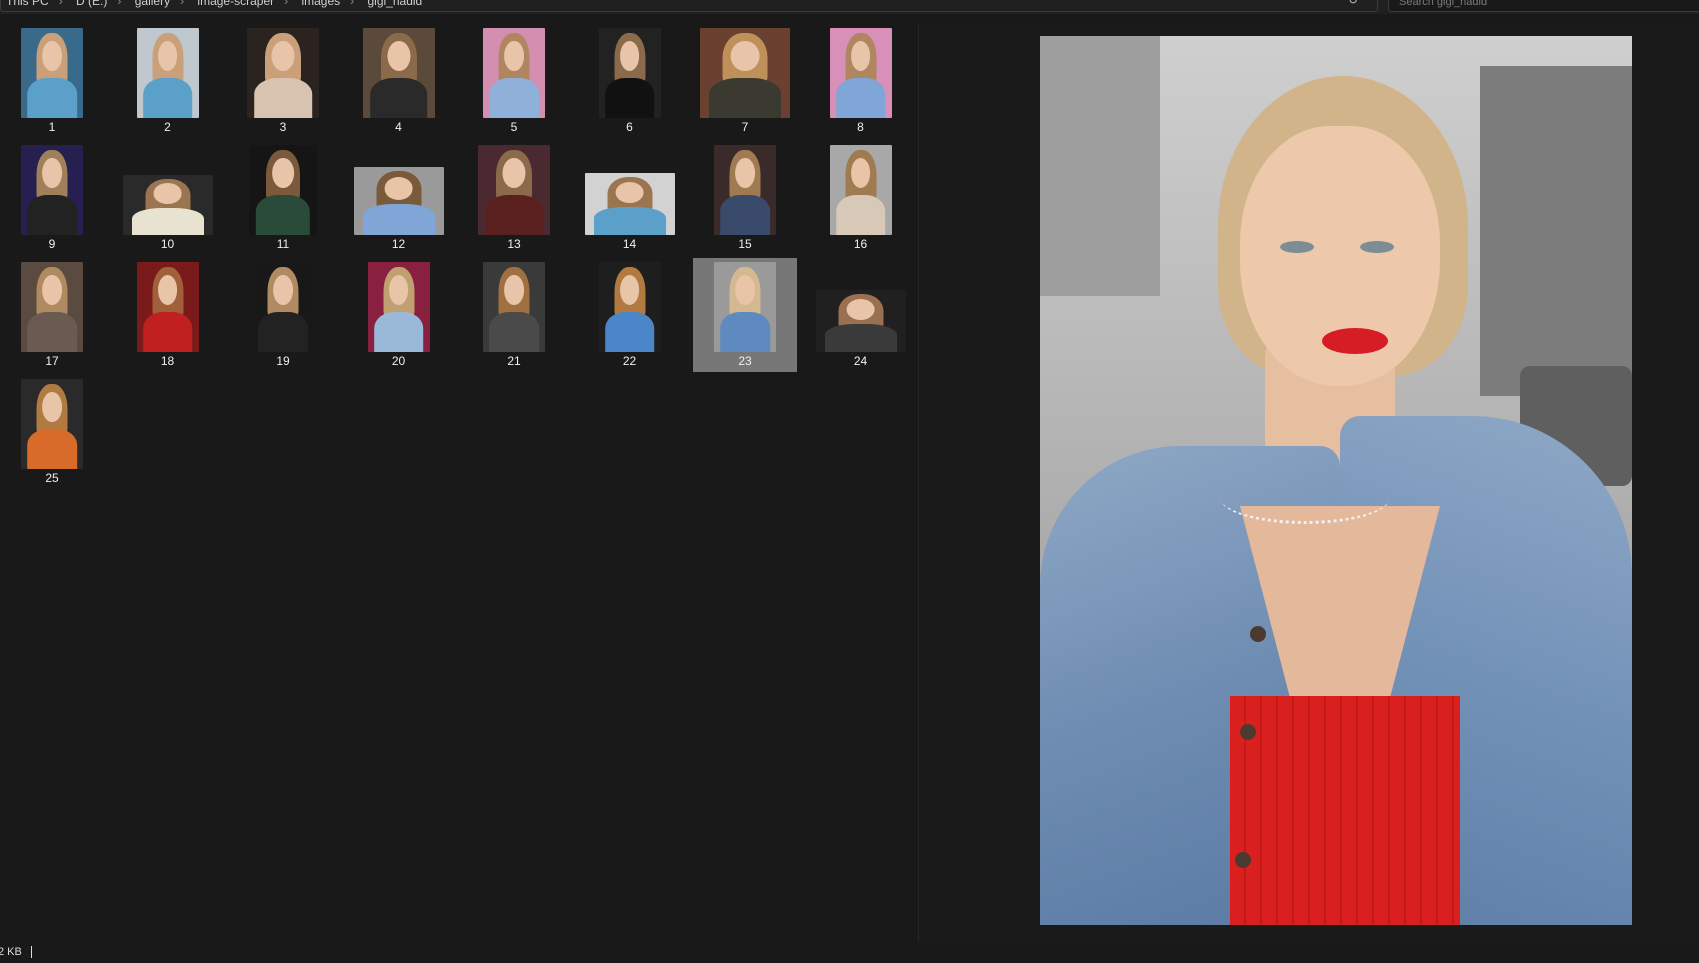  I want to click on thumbnail-tile: 23, so click(745, 315).